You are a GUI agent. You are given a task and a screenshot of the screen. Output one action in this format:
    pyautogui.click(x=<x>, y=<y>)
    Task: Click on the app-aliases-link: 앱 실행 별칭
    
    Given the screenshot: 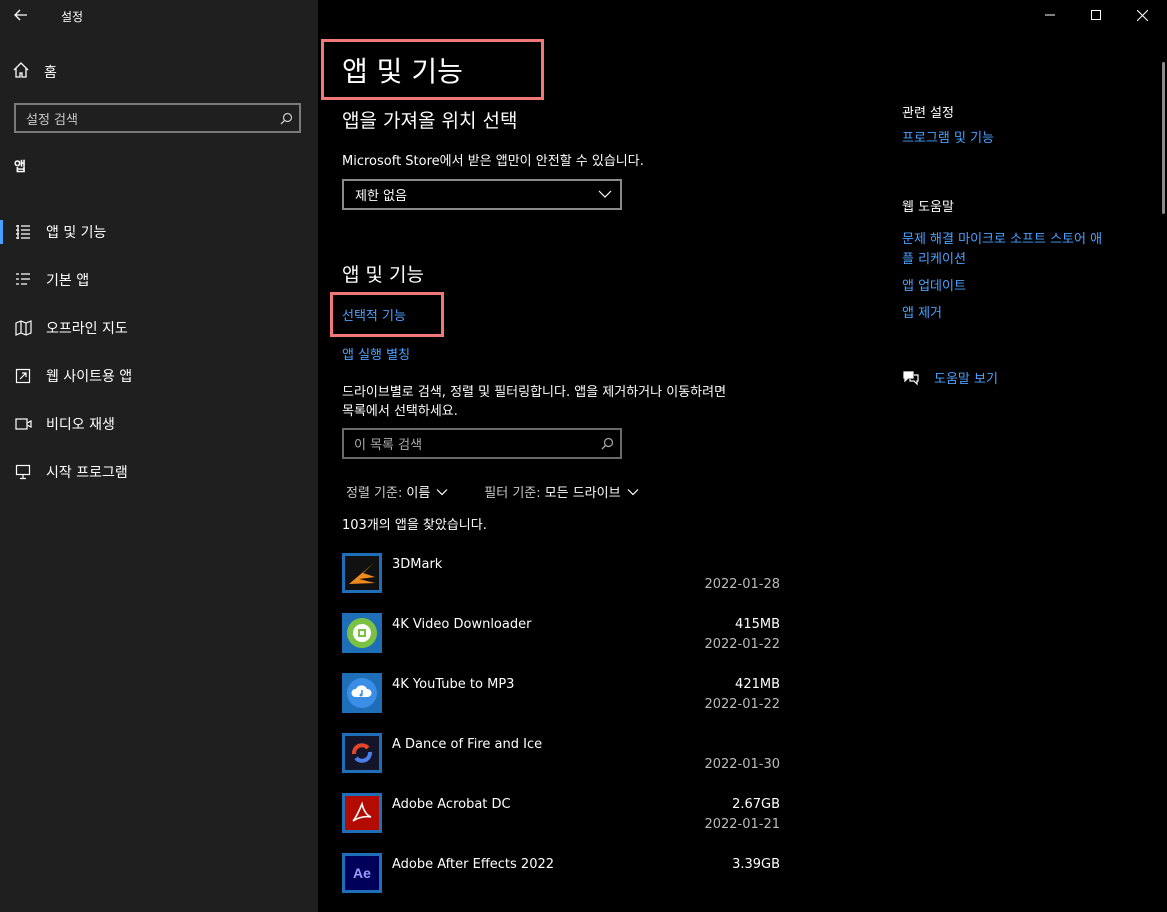 What is the action you would take?
    pyautogui.click(x=376, y=353)
    